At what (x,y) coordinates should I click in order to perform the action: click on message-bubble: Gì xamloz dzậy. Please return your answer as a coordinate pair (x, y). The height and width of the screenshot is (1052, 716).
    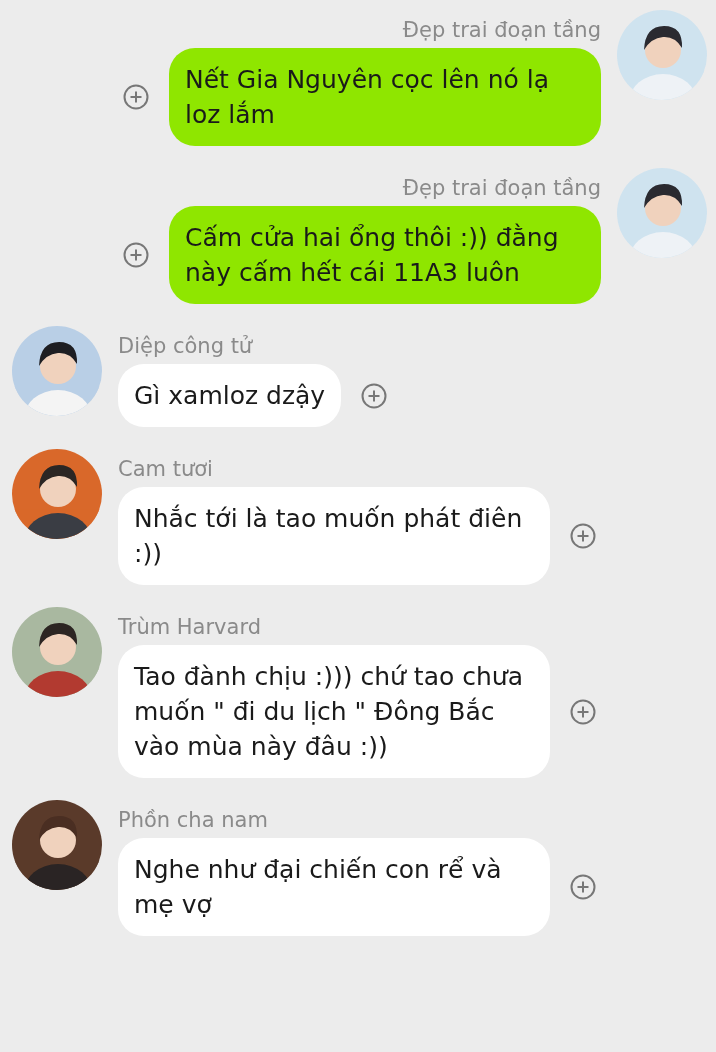
    Looking at the image, I should click on (230, 395).